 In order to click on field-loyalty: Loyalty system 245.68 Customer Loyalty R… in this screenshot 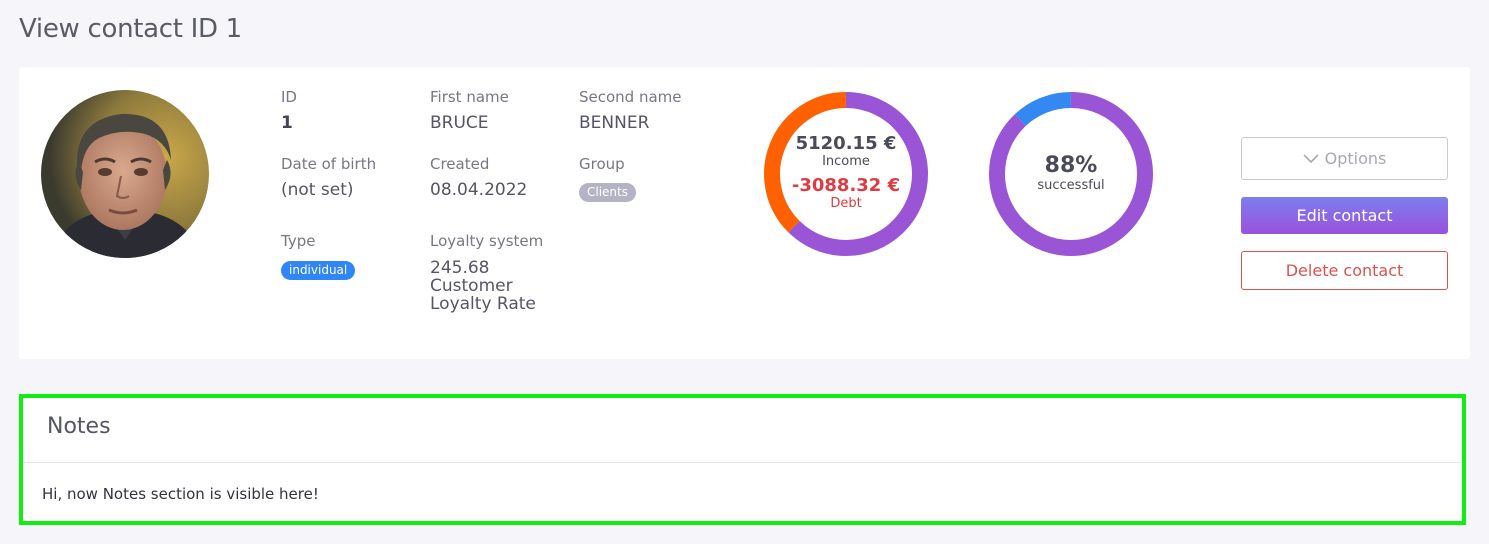, I will do `click(486, 272)`.